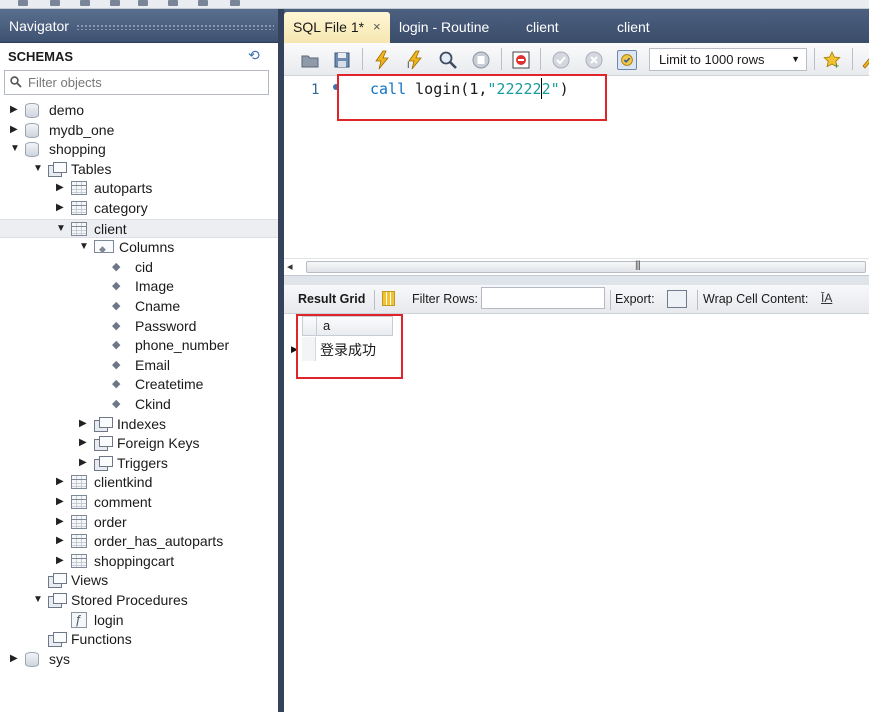 This screenshot has width=869, height=712. What do you see at coordinates (255, 55) in the screenshot?
I see `refresh-icon: ⟲` at bounding box center [255, 55].